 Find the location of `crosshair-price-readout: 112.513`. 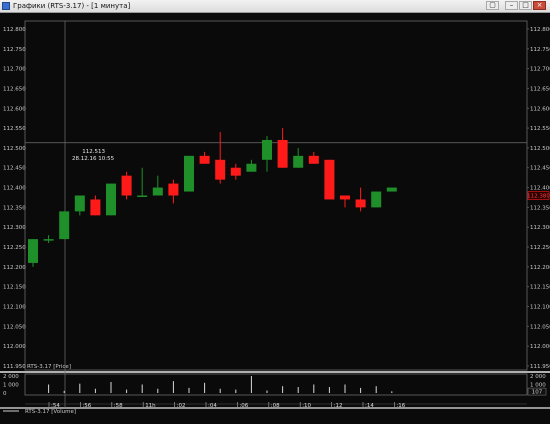

crosshair-price-readout: 112.513 is located at coordinates (93, 152).